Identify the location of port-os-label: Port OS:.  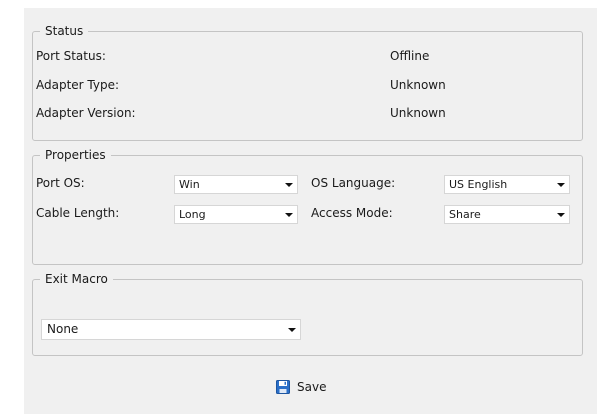
(60, 183).